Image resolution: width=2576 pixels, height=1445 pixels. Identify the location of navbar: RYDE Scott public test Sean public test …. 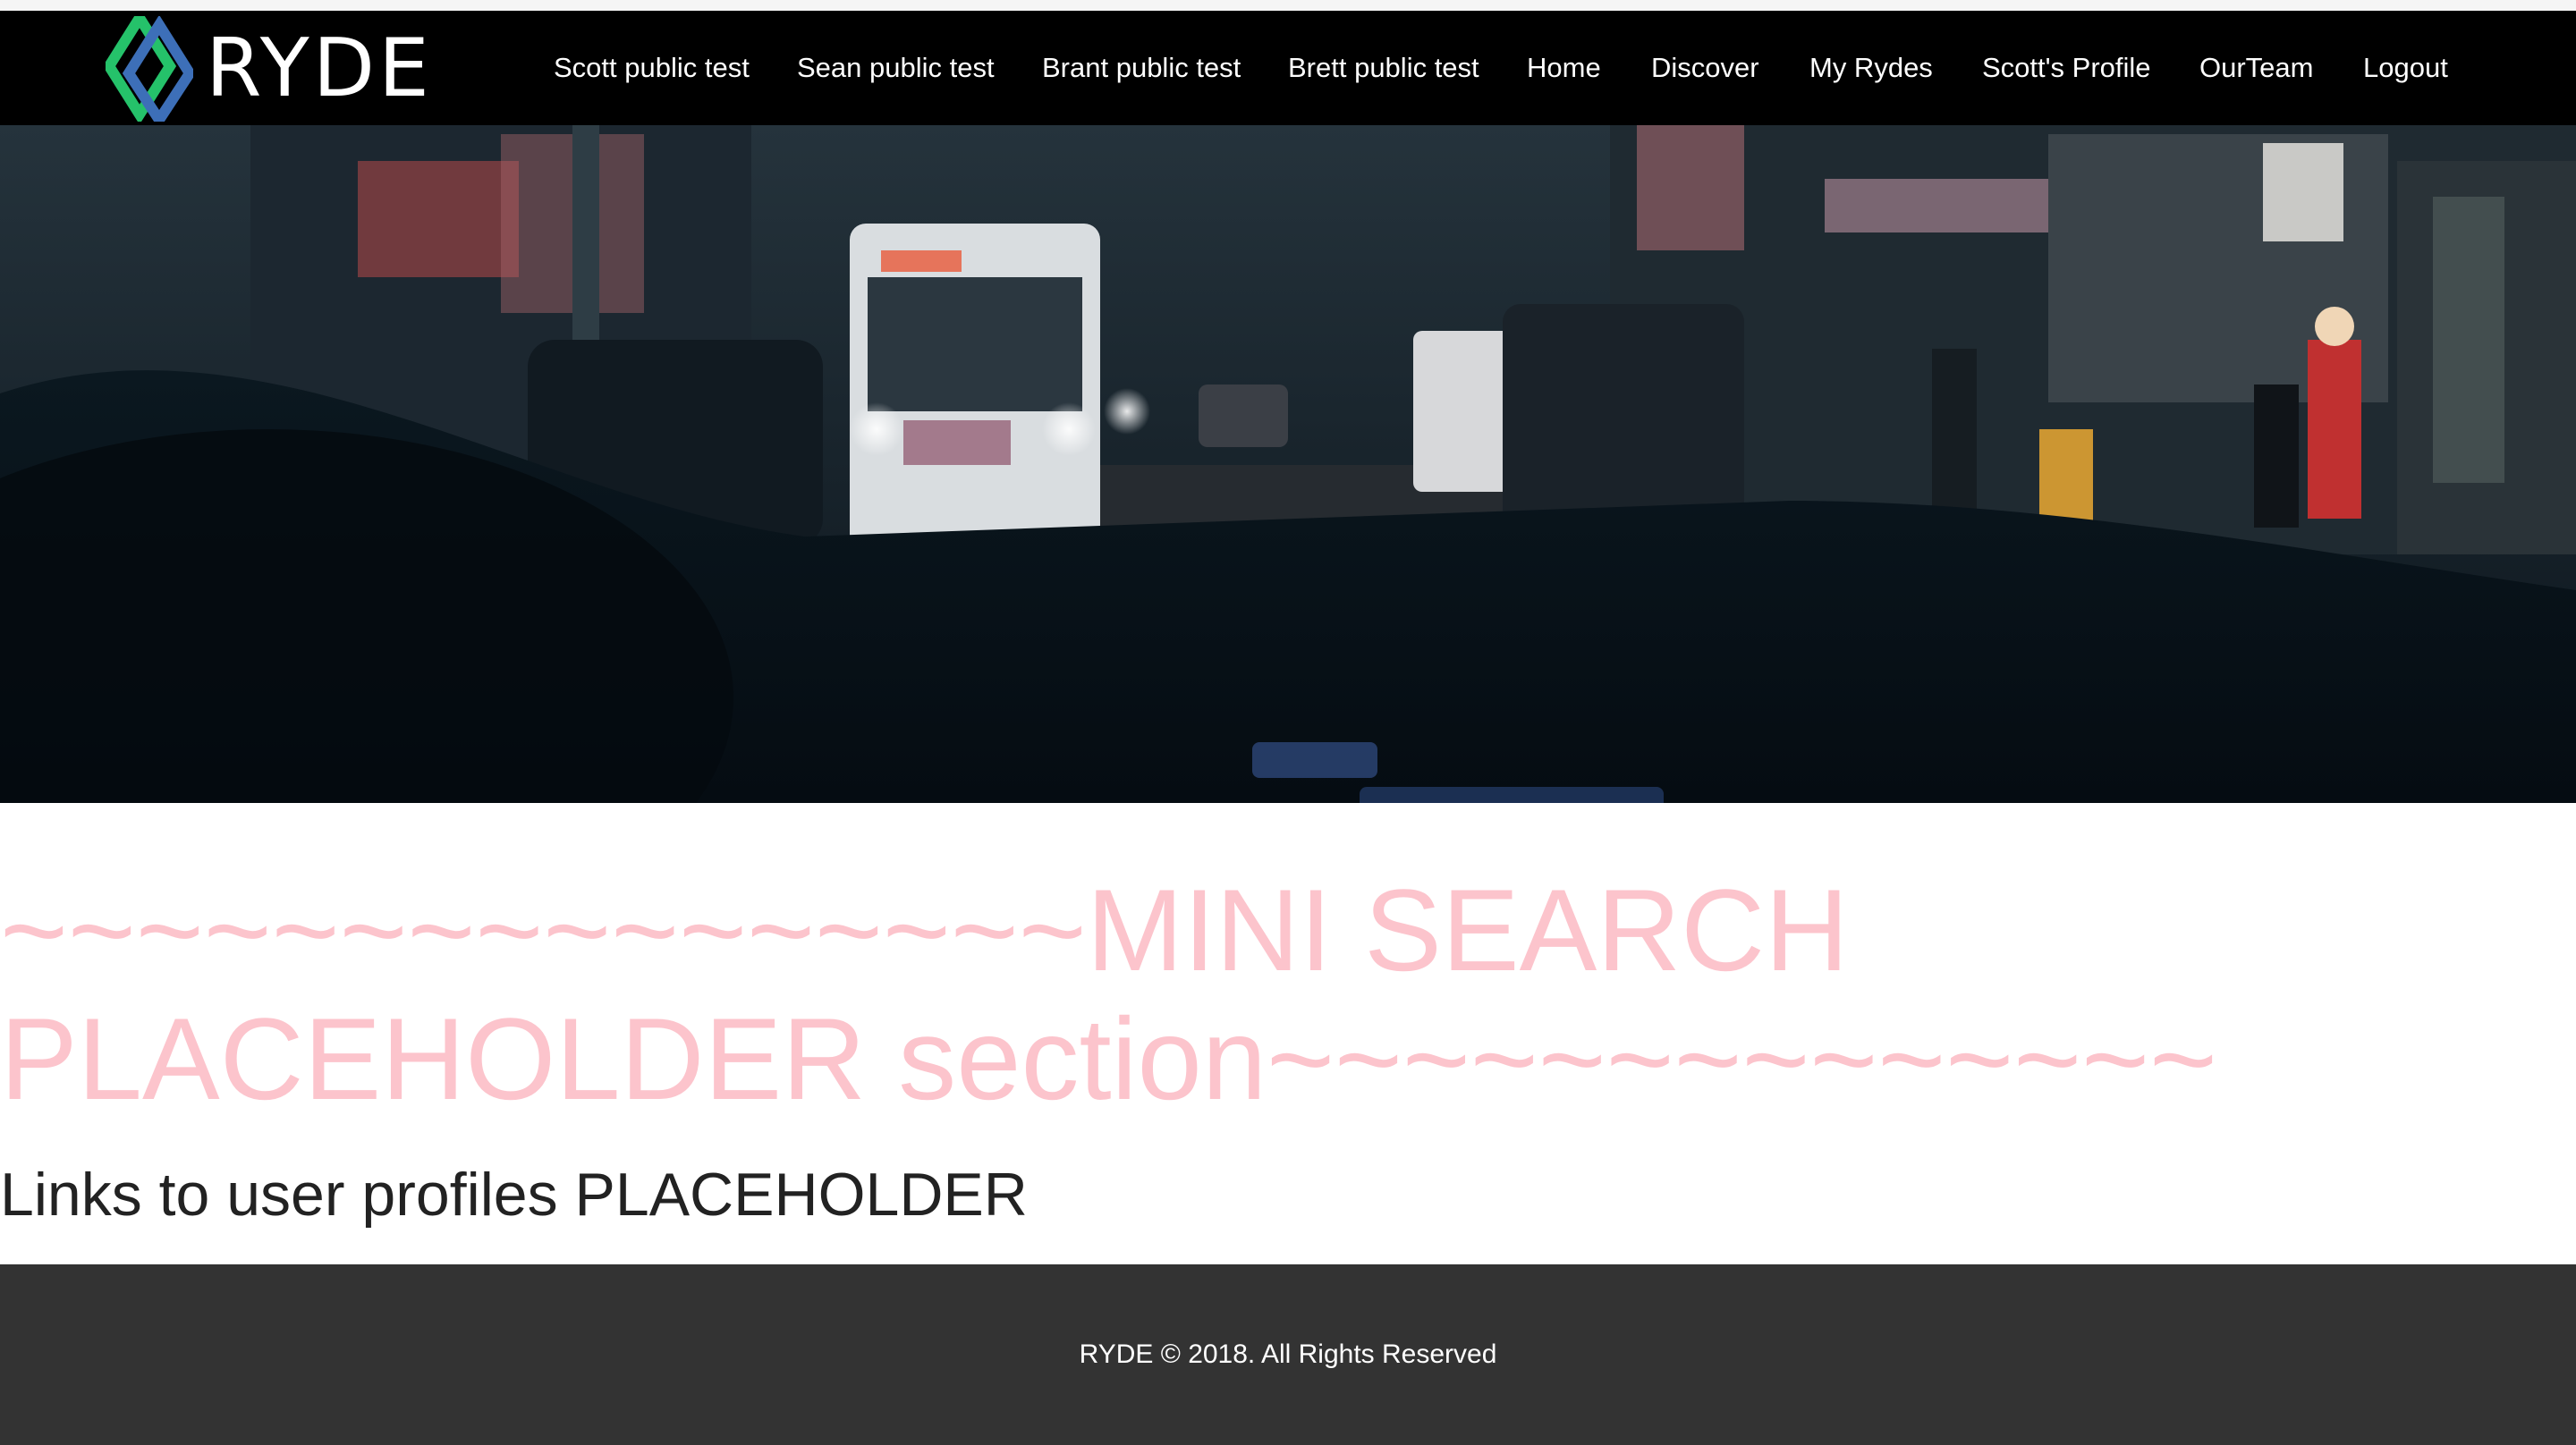
(1288, 68).